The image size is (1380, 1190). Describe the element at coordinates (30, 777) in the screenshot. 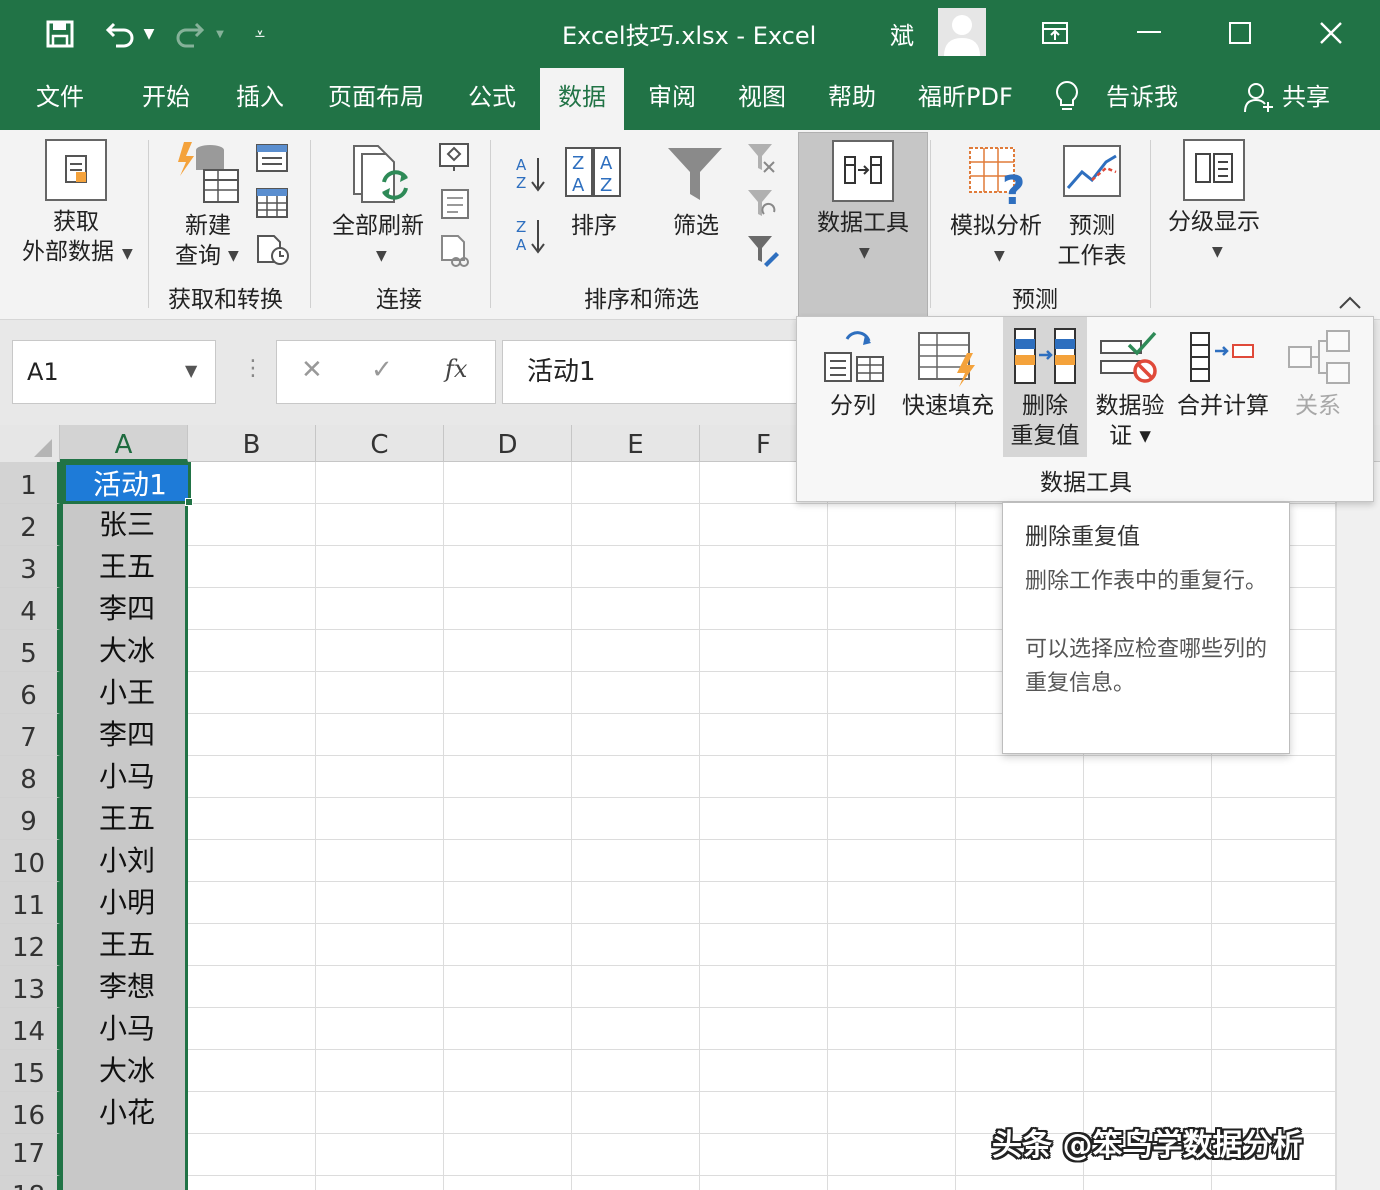

I see `row-header: 8` at that location.